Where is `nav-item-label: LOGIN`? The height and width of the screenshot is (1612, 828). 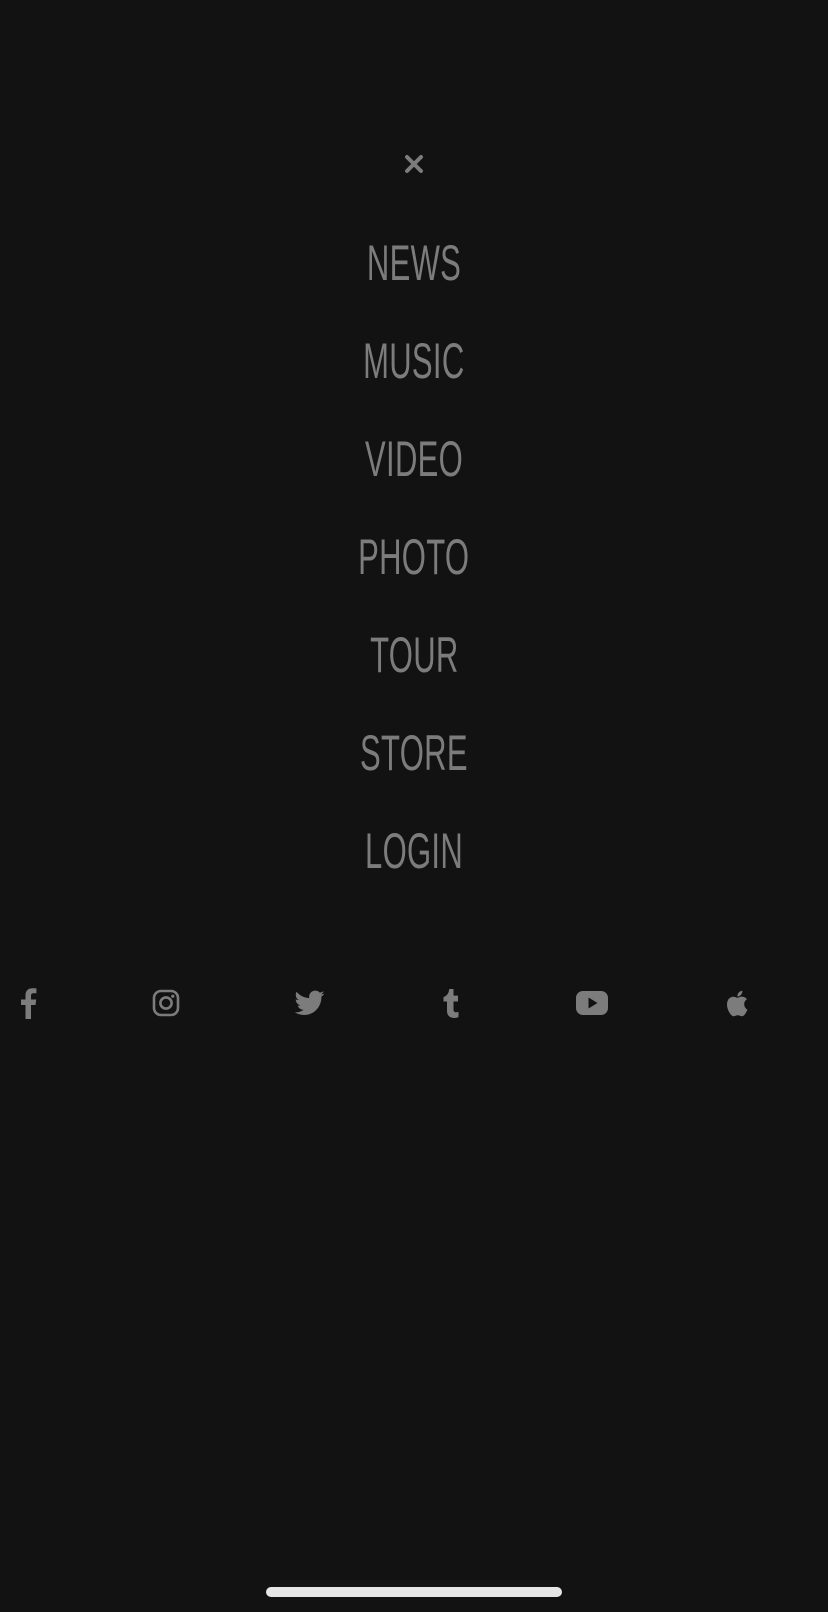
nav-item-label: LOGIN is located at coordinates (414, 851).